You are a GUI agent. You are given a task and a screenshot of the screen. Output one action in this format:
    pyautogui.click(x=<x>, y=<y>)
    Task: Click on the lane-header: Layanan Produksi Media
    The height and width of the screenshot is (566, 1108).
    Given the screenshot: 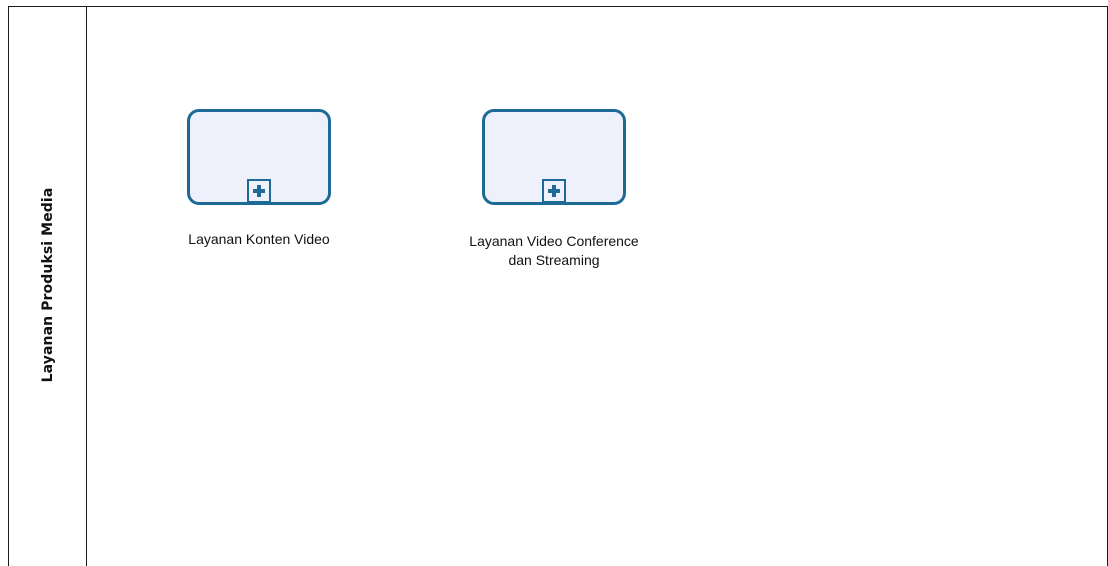 What is the action you would take?
    pyautogui.click(x=48, y=286)
    